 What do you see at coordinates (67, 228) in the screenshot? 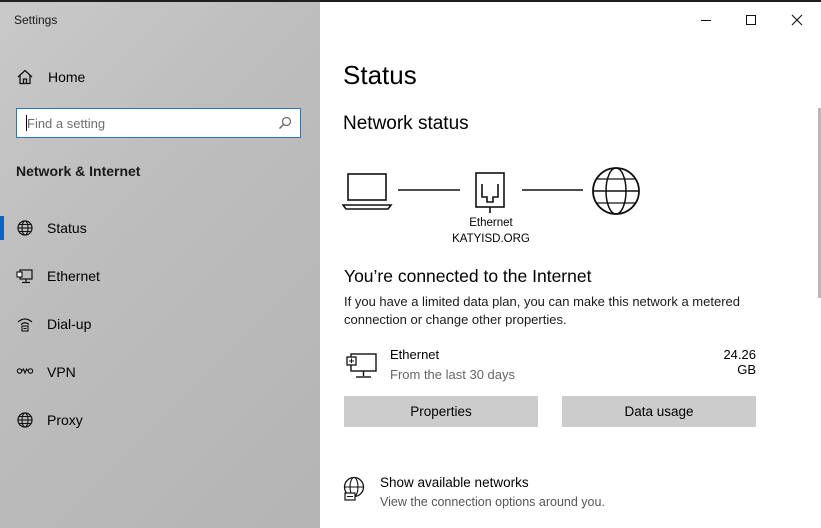
I see `sidebar-item-label: Status` at bounding box center [67, 228].